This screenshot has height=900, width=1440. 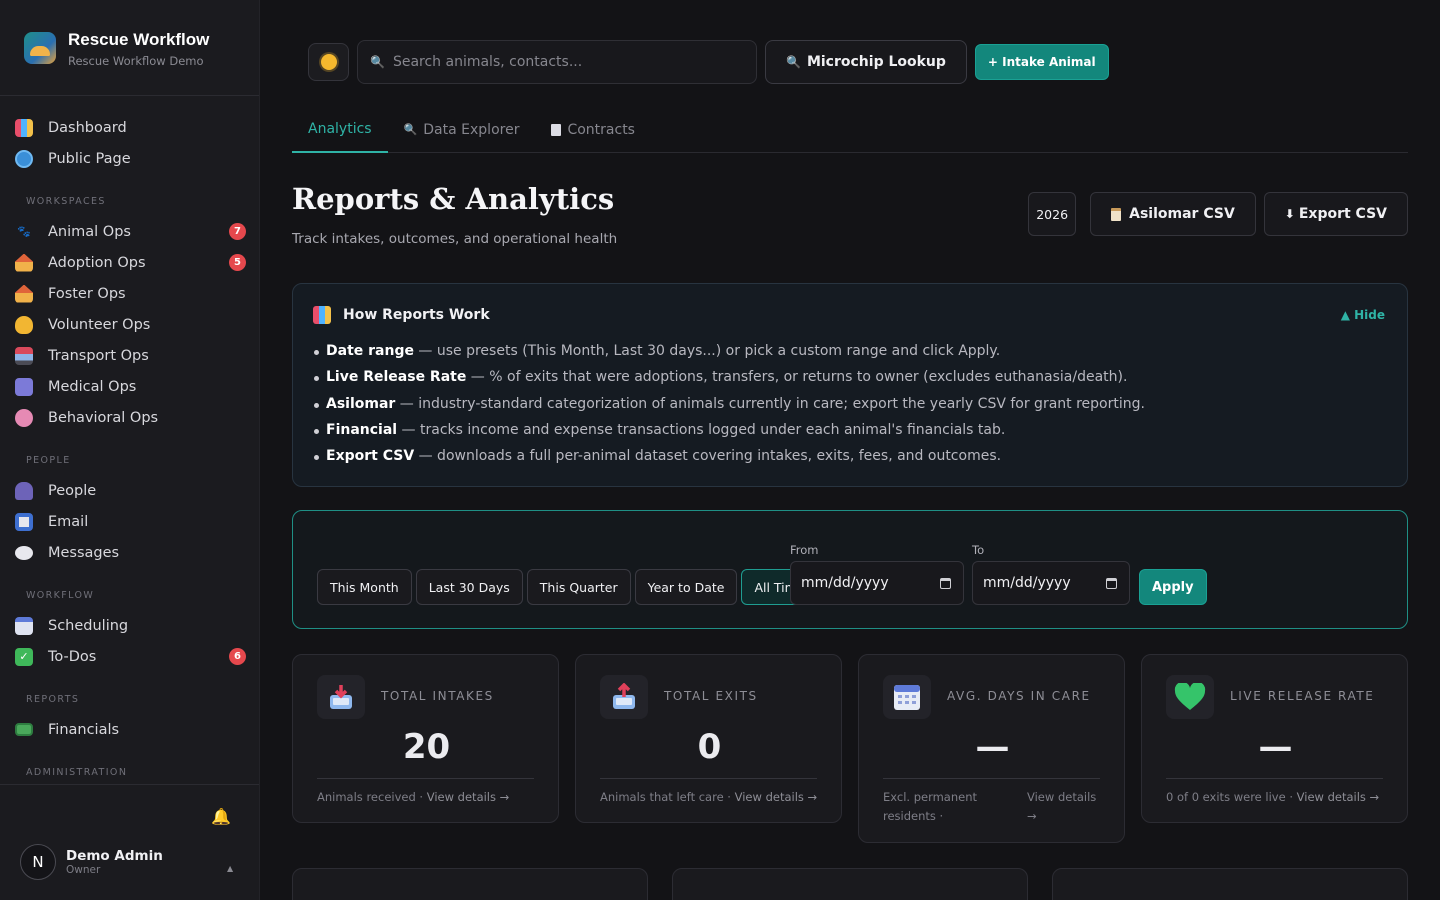 I want to click on sidebar-item-medical-ops: Medical Ops, so click(x=129, y=386).